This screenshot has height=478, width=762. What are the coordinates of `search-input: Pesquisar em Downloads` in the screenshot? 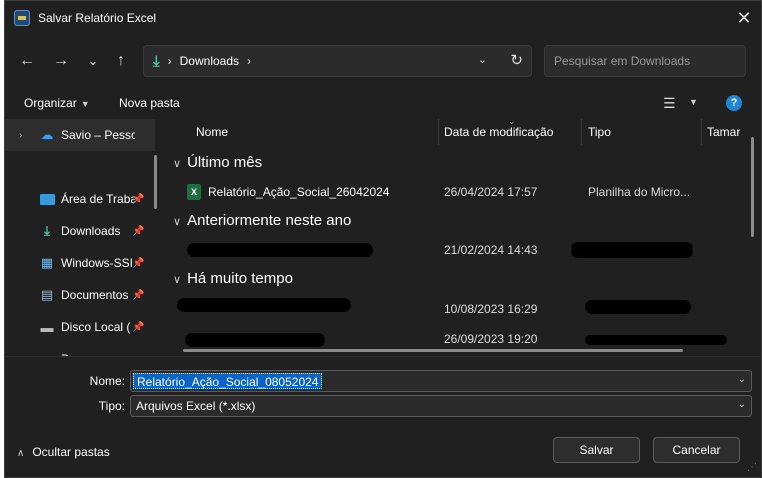 It's located at (645, 61).